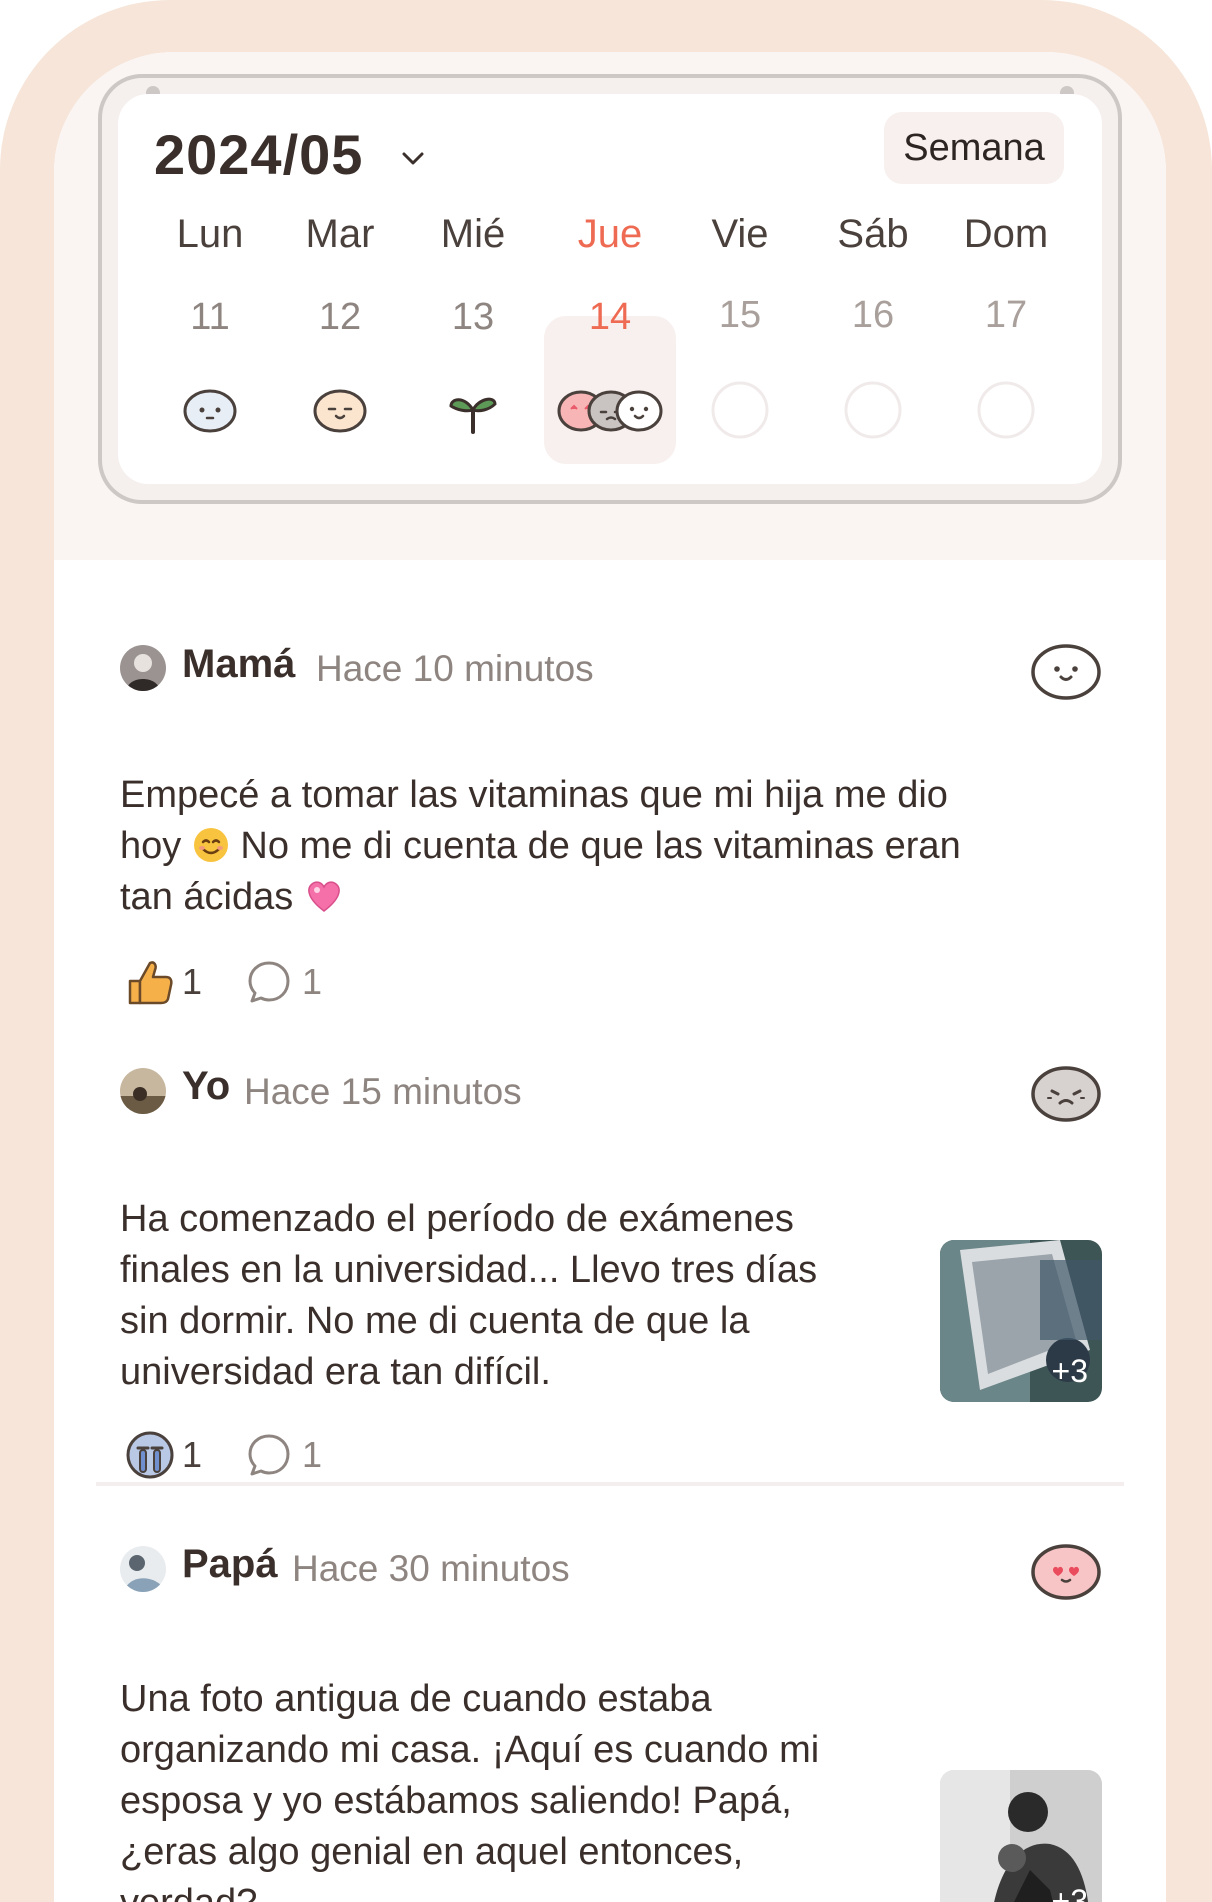 The height and width of the screenshot is (1902, 1212). I want to click on weekday-sat: Sáb, so click(873, 234).